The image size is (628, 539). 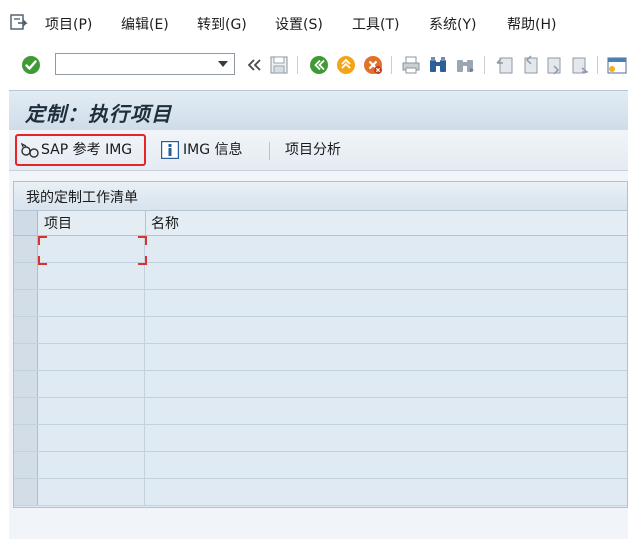 I want to click on column-divider, so click(x=145, y=223).